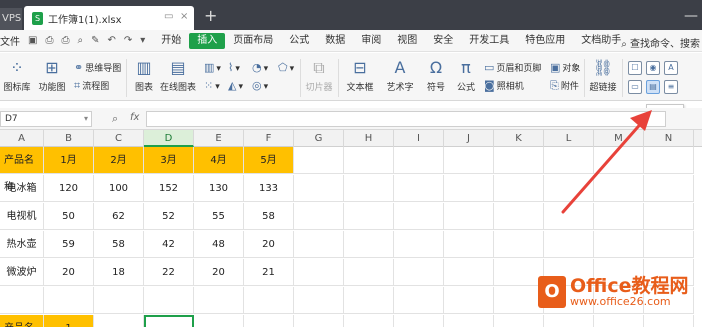 This screenshot has height=327, width=702. I want to click on slicer-button: ⧉ 切片器, so click(319, 76).